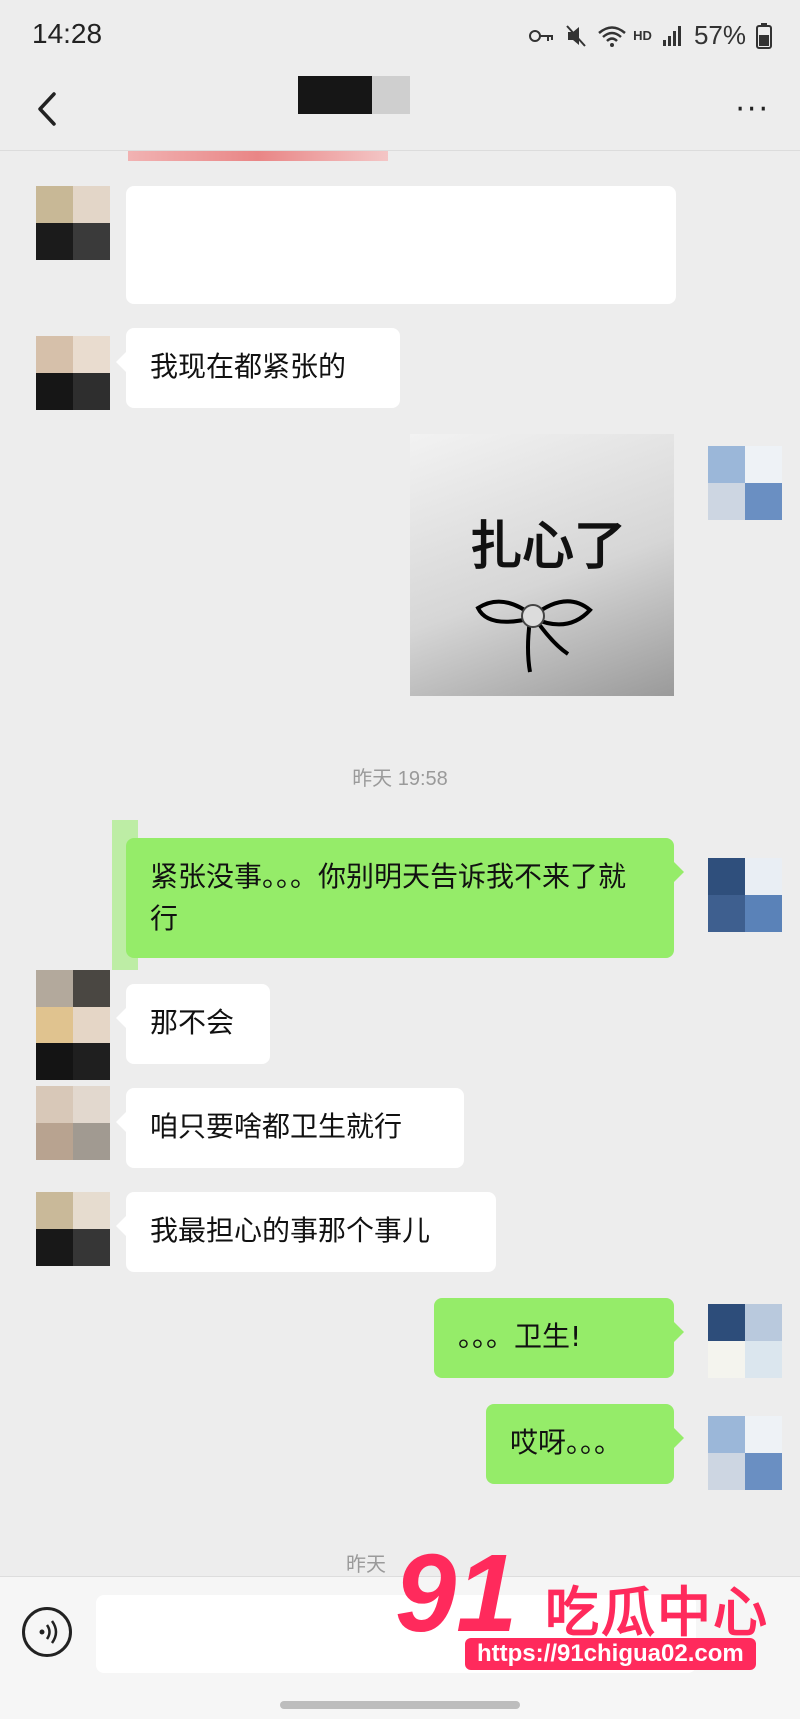 The width and height of the screenshot is (800, 1719). I want to click on voice-icon, so click(47, 1632).